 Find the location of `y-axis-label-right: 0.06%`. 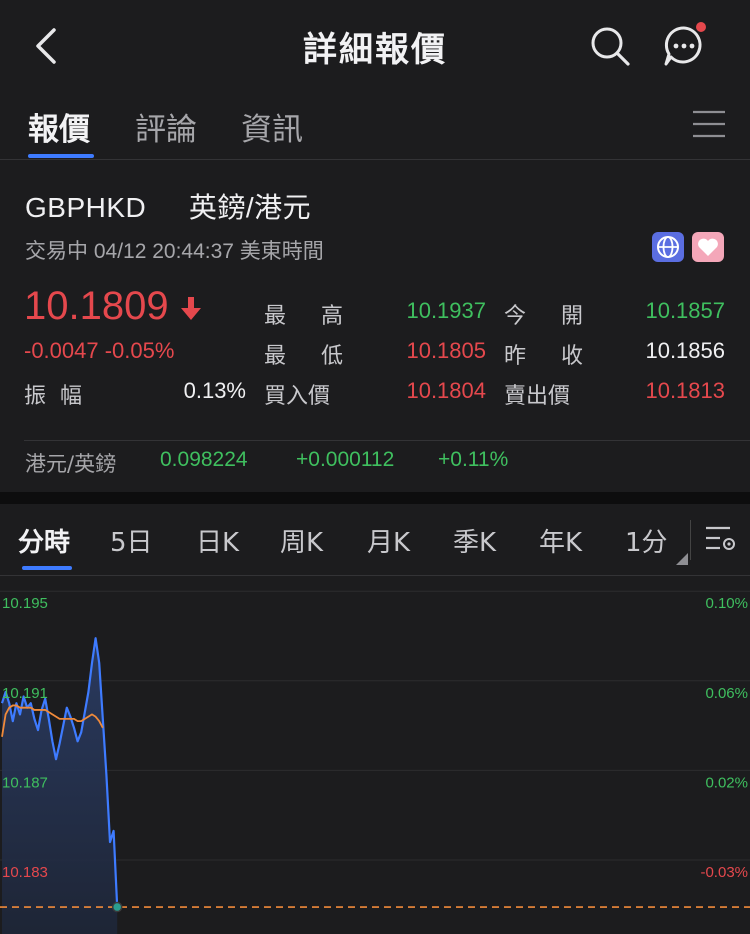

y-axis-label-right: 0.06% is located at coordinates (726, 693).